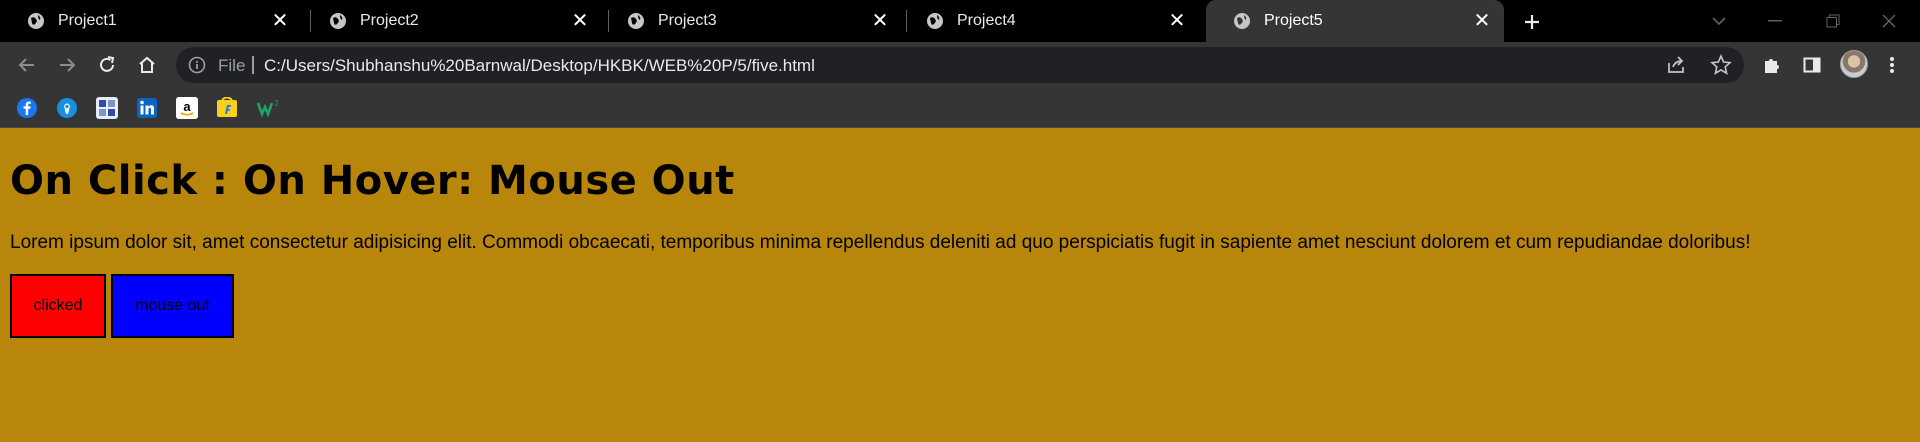 The image size is (1920, 442). Describe the element at coordinates (151, 21) in the screenshot. I see `tab-project1: Project1 ✕` at that location.